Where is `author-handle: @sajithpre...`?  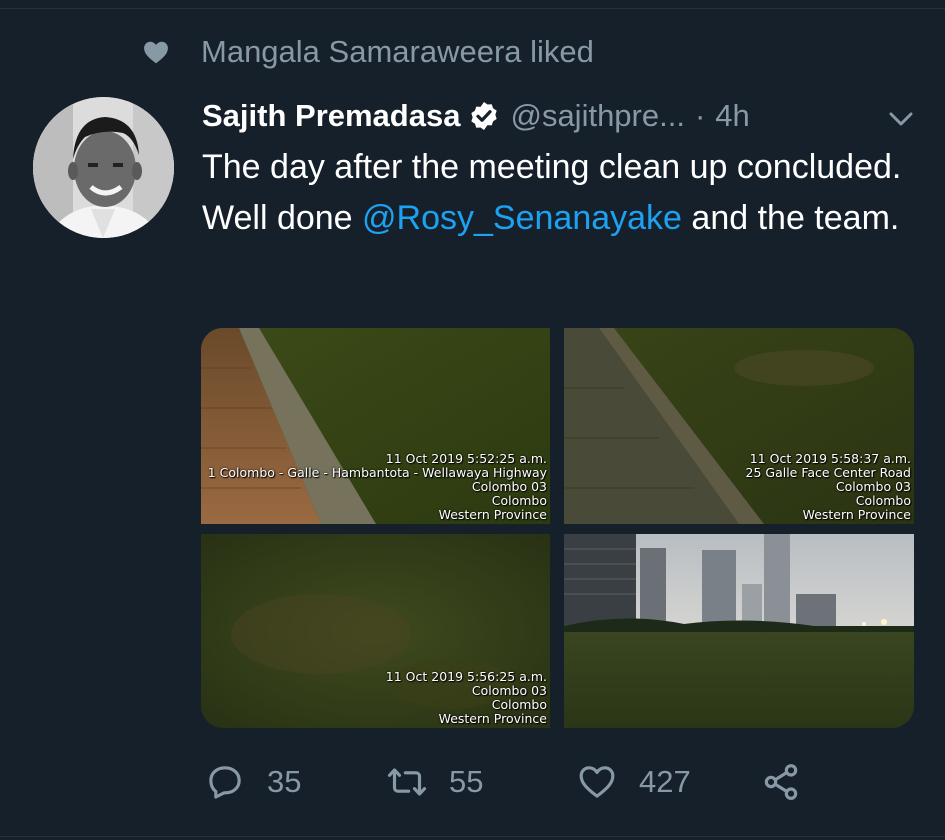 author-handle: @sajithpre... is located at coordinates (597, 116).